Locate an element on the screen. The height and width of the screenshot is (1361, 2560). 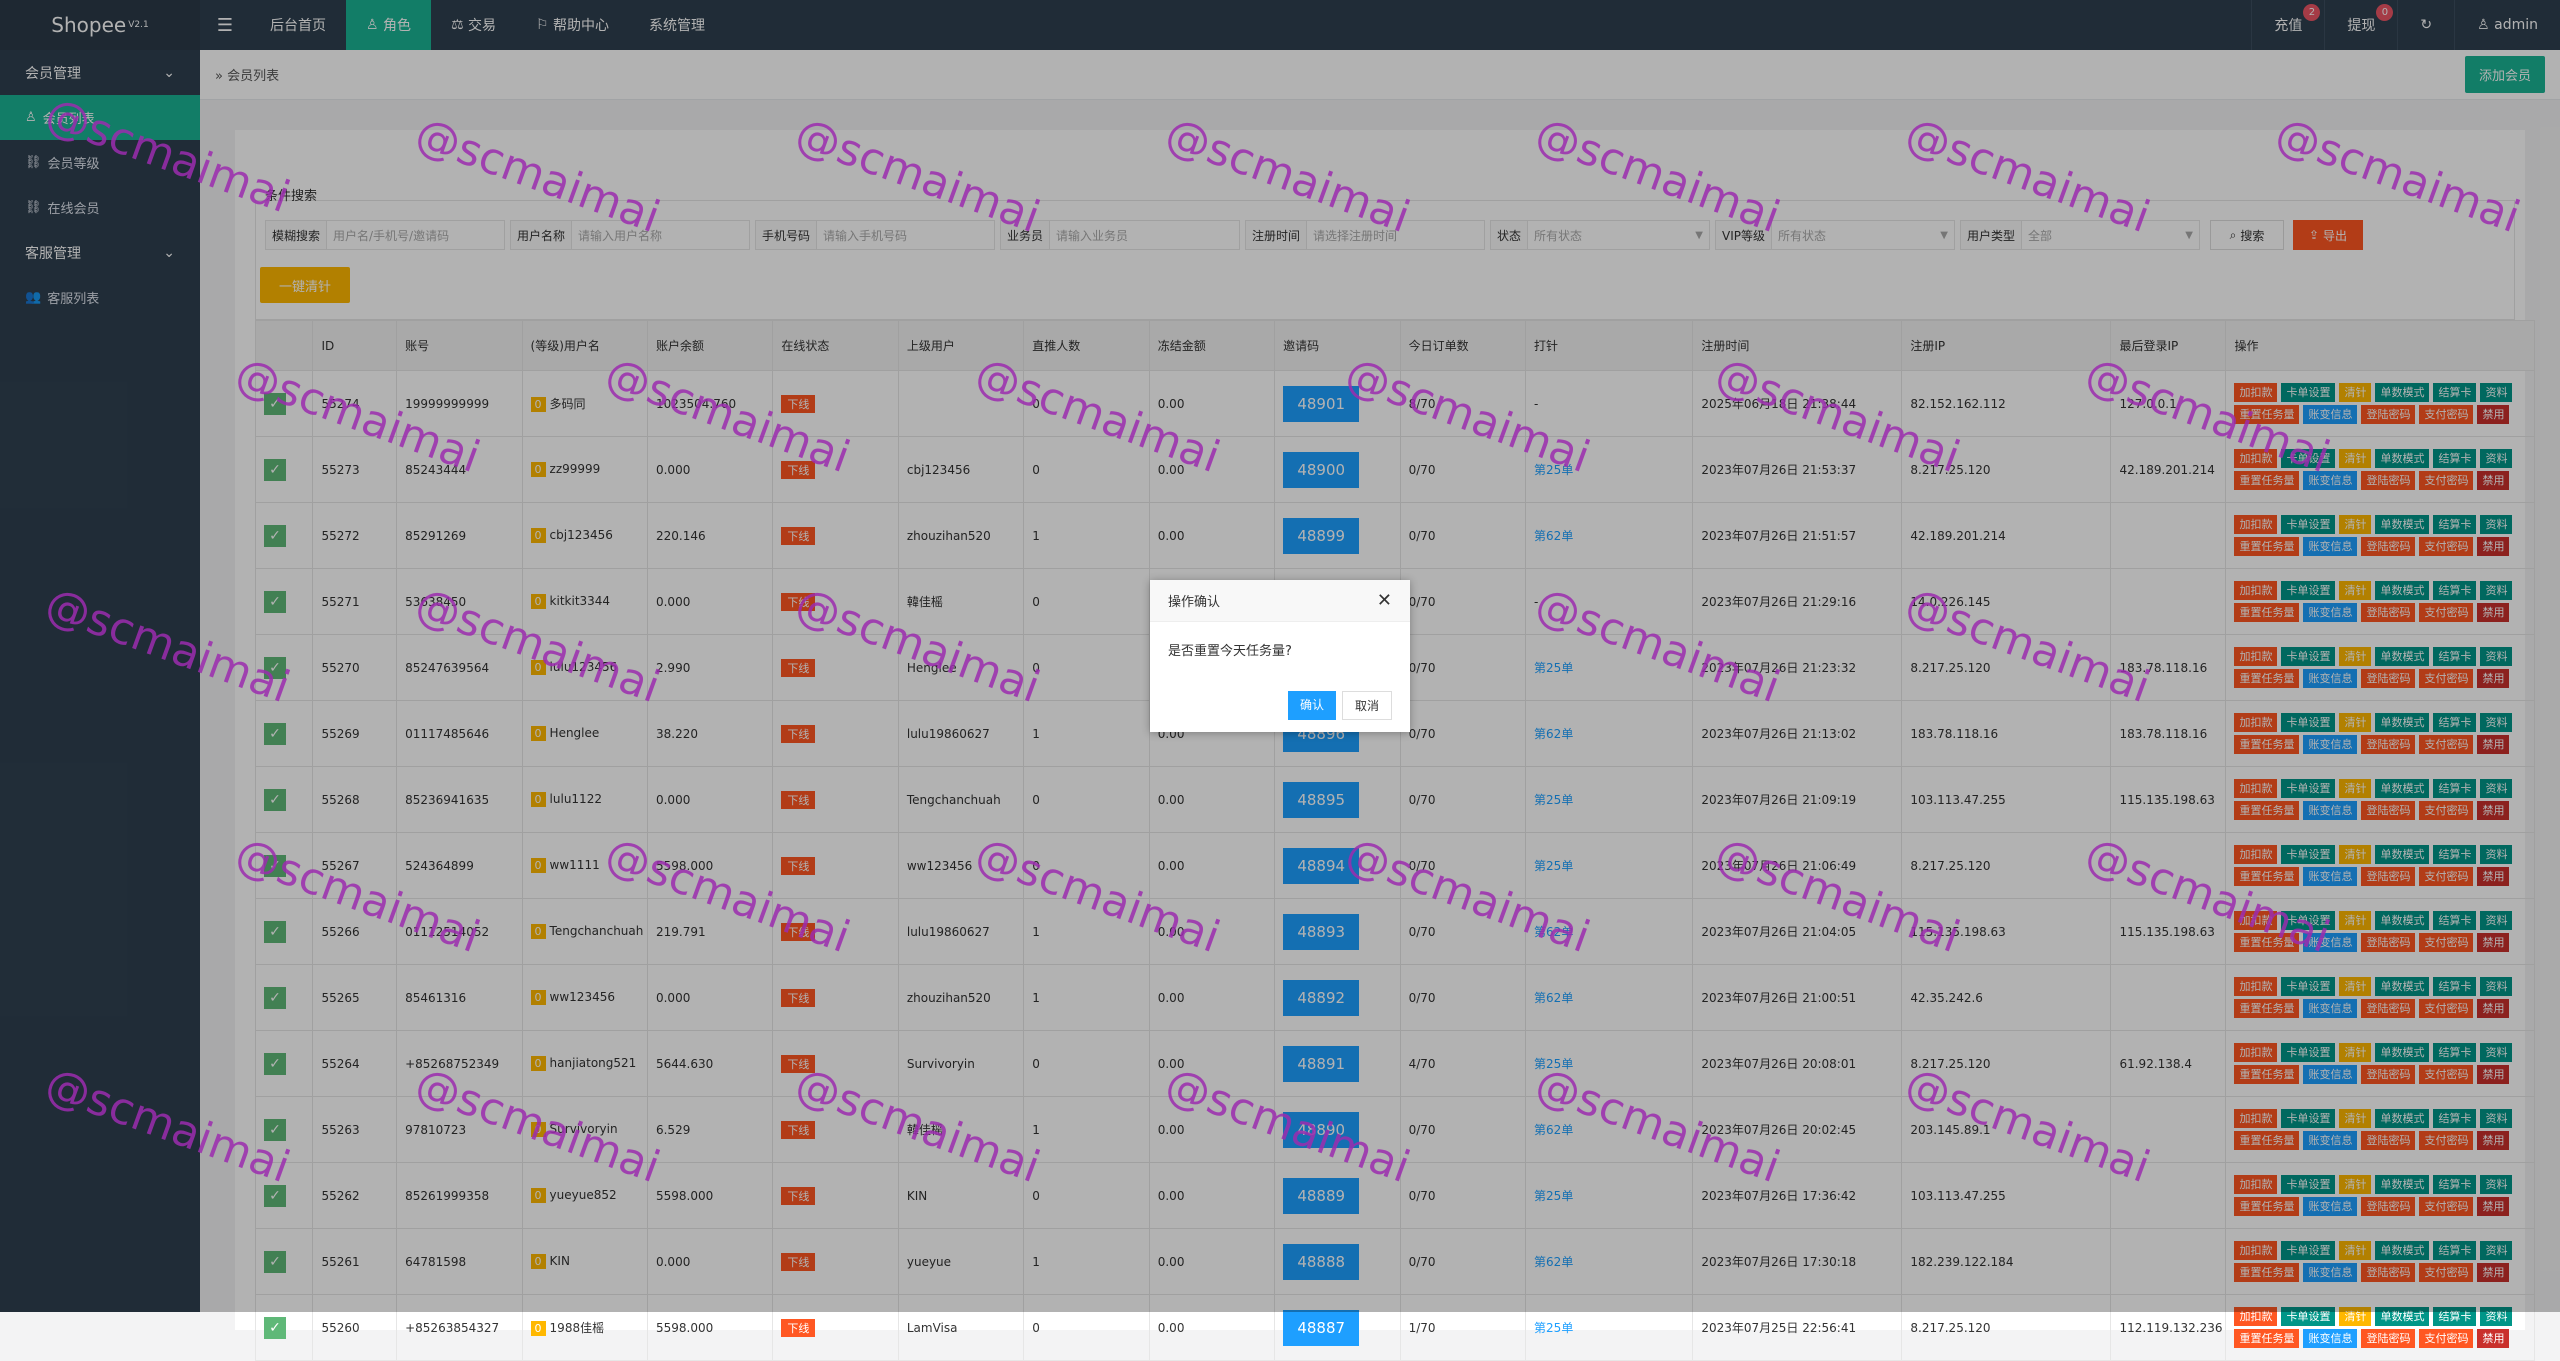
confirm-button: 确认 is located at coordinates (1311, 705).